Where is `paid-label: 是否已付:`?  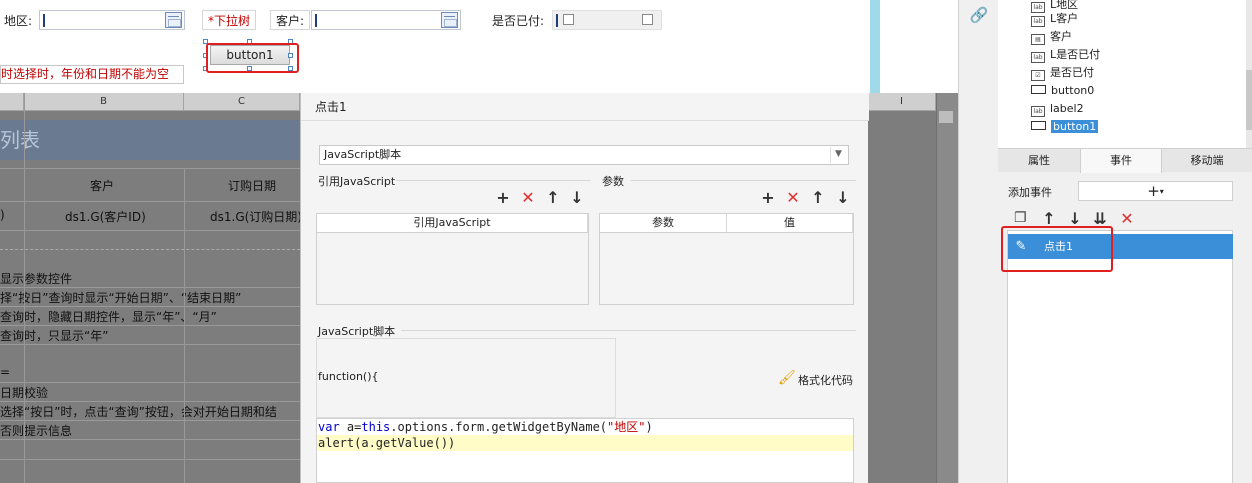
paid-label: 是否已付: is located at coordinates (518, 21).